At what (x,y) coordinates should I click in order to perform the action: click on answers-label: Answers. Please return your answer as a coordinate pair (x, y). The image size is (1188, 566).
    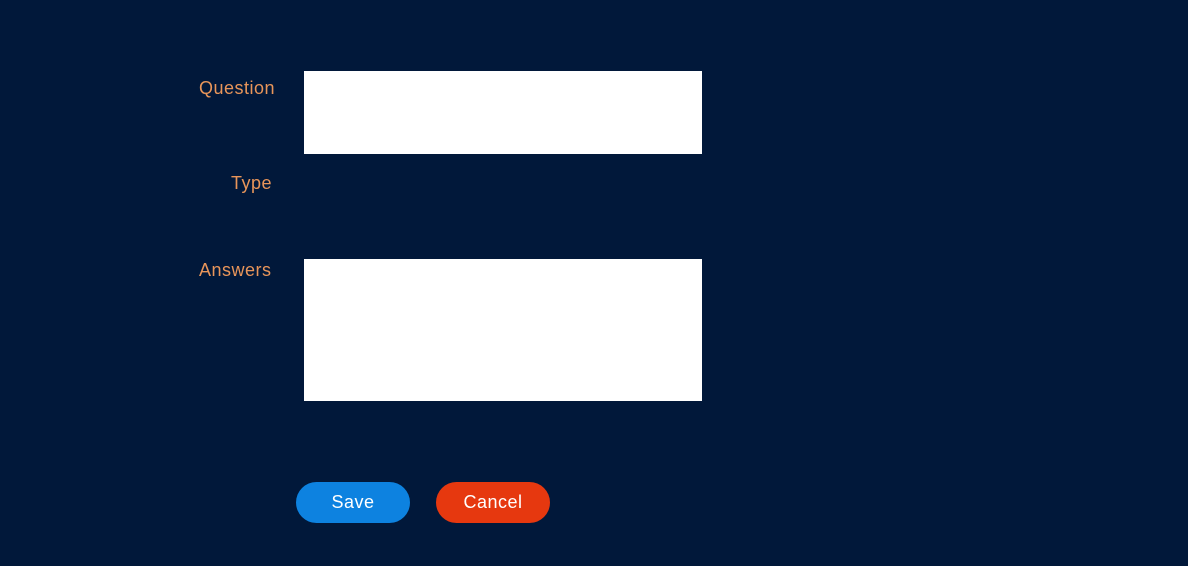
    Looking at the image, I should click on (235, 270).